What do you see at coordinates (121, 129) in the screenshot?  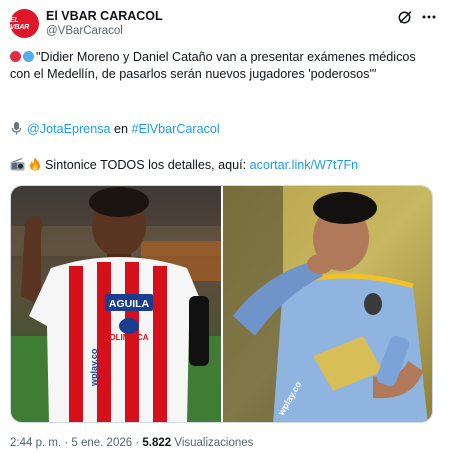 I see `connector-text: en` at bounding box center [121, 129].